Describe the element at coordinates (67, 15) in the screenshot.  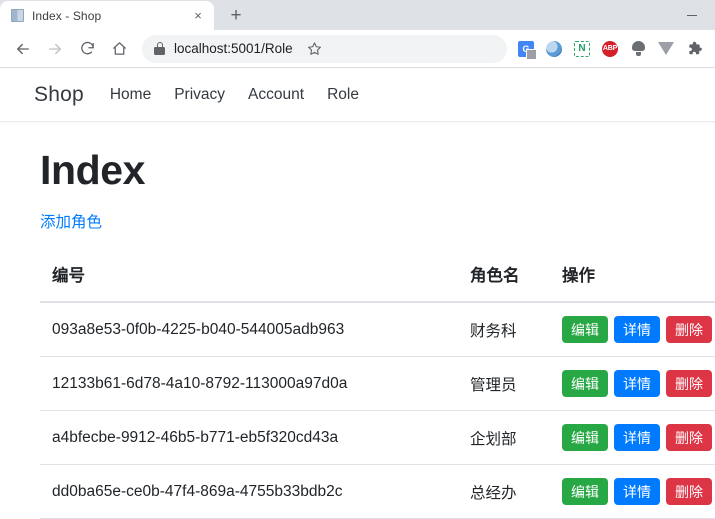
I see `tab-title: Index - Shop` at that location.